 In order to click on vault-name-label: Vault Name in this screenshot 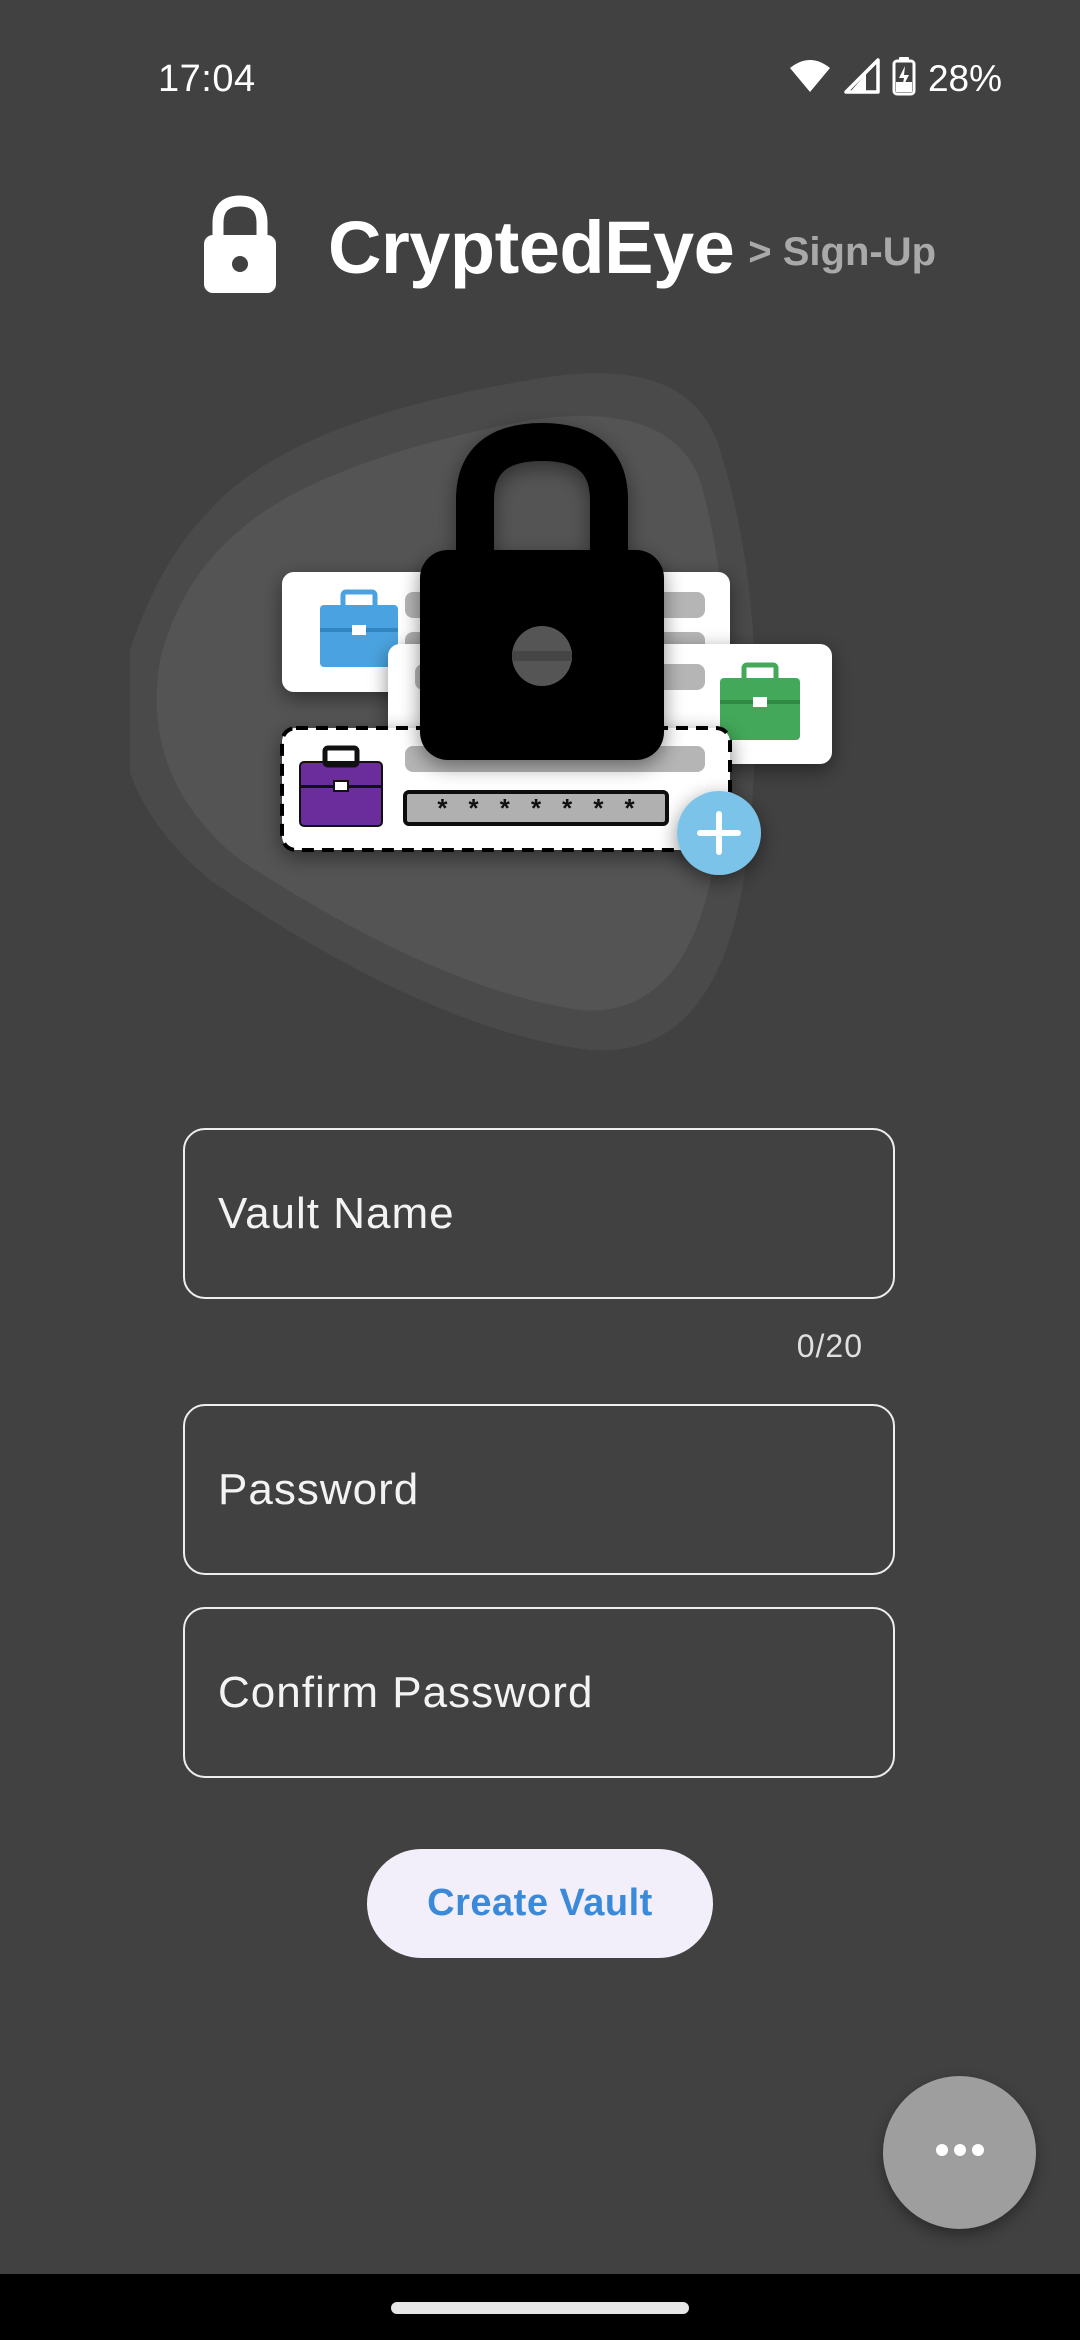, I will do `click(336, 1213)`.